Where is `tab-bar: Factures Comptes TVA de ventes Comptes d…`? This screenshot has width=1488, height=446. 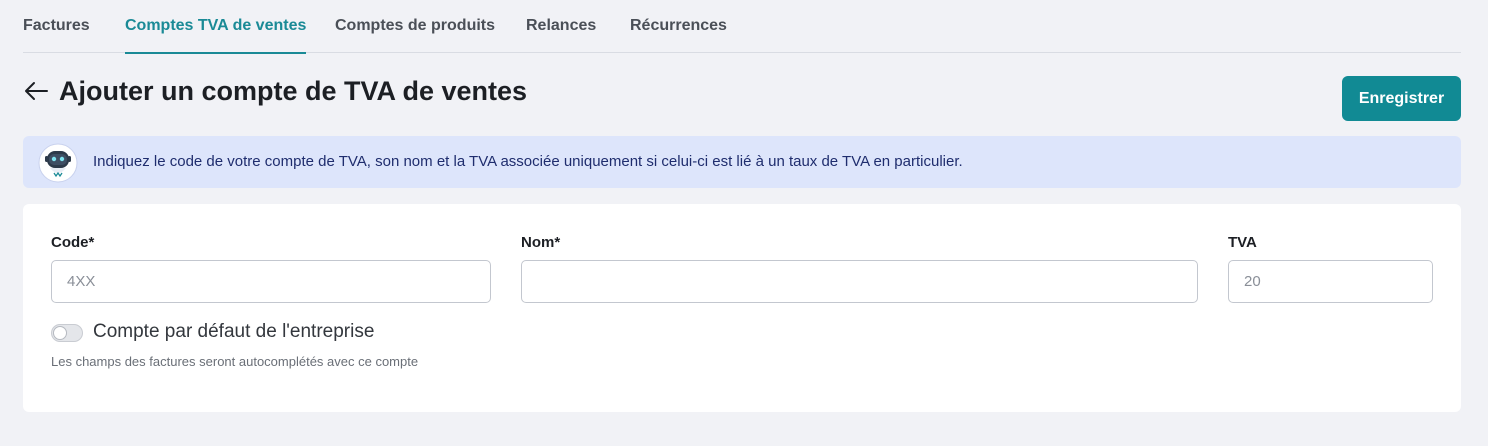
tab-bar: Factures Comptes TVA de ventes Comptes d… is located at coordinates (742, 27).